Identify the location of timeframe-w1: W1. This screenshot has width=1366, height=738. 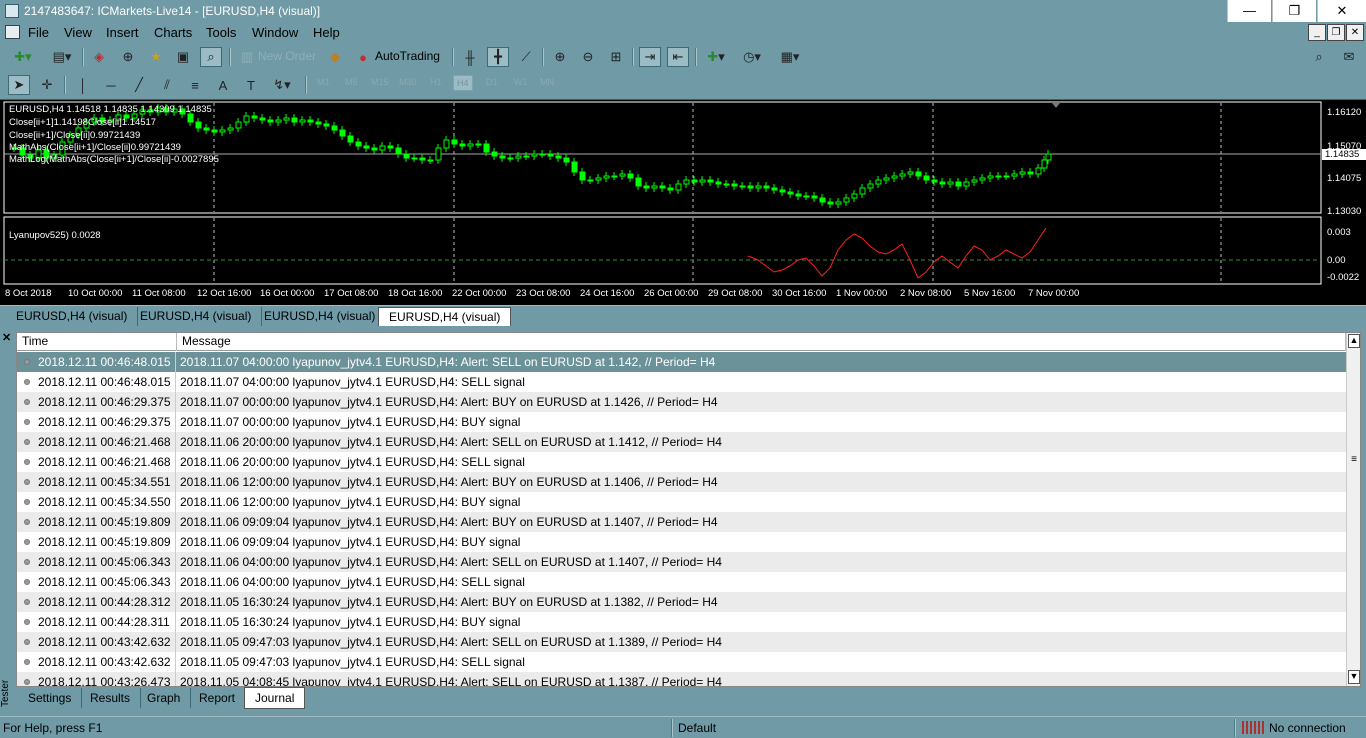
(521, 82).